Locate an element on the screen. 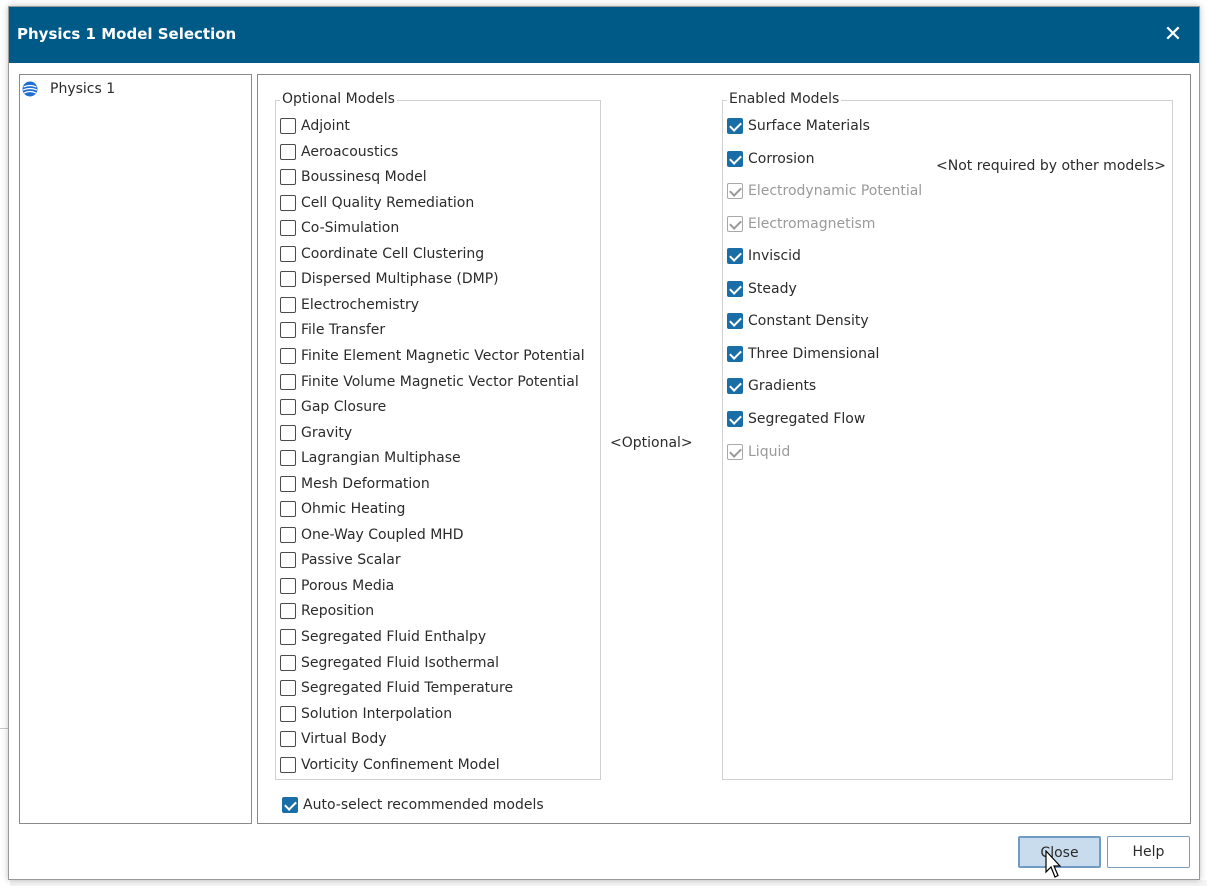 This screenshot has height=886, width=1207. optional-model-item: Boussinesq Model is located at coordinates (353, 177).